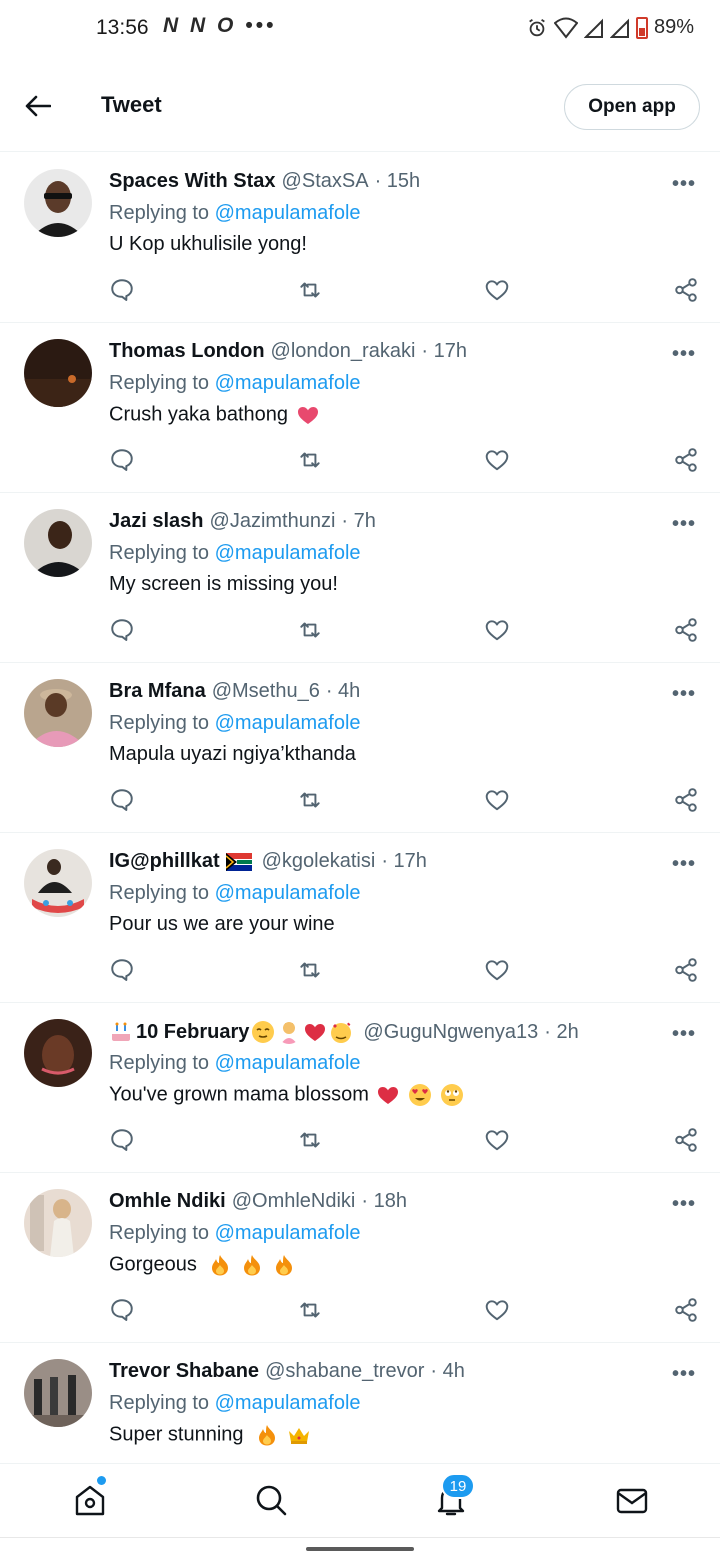  What do you see at coordinates (341, 1032) in the screenshot?
I see `face-with-hearts-emoji-icon` at bounding box center [341, 1032].